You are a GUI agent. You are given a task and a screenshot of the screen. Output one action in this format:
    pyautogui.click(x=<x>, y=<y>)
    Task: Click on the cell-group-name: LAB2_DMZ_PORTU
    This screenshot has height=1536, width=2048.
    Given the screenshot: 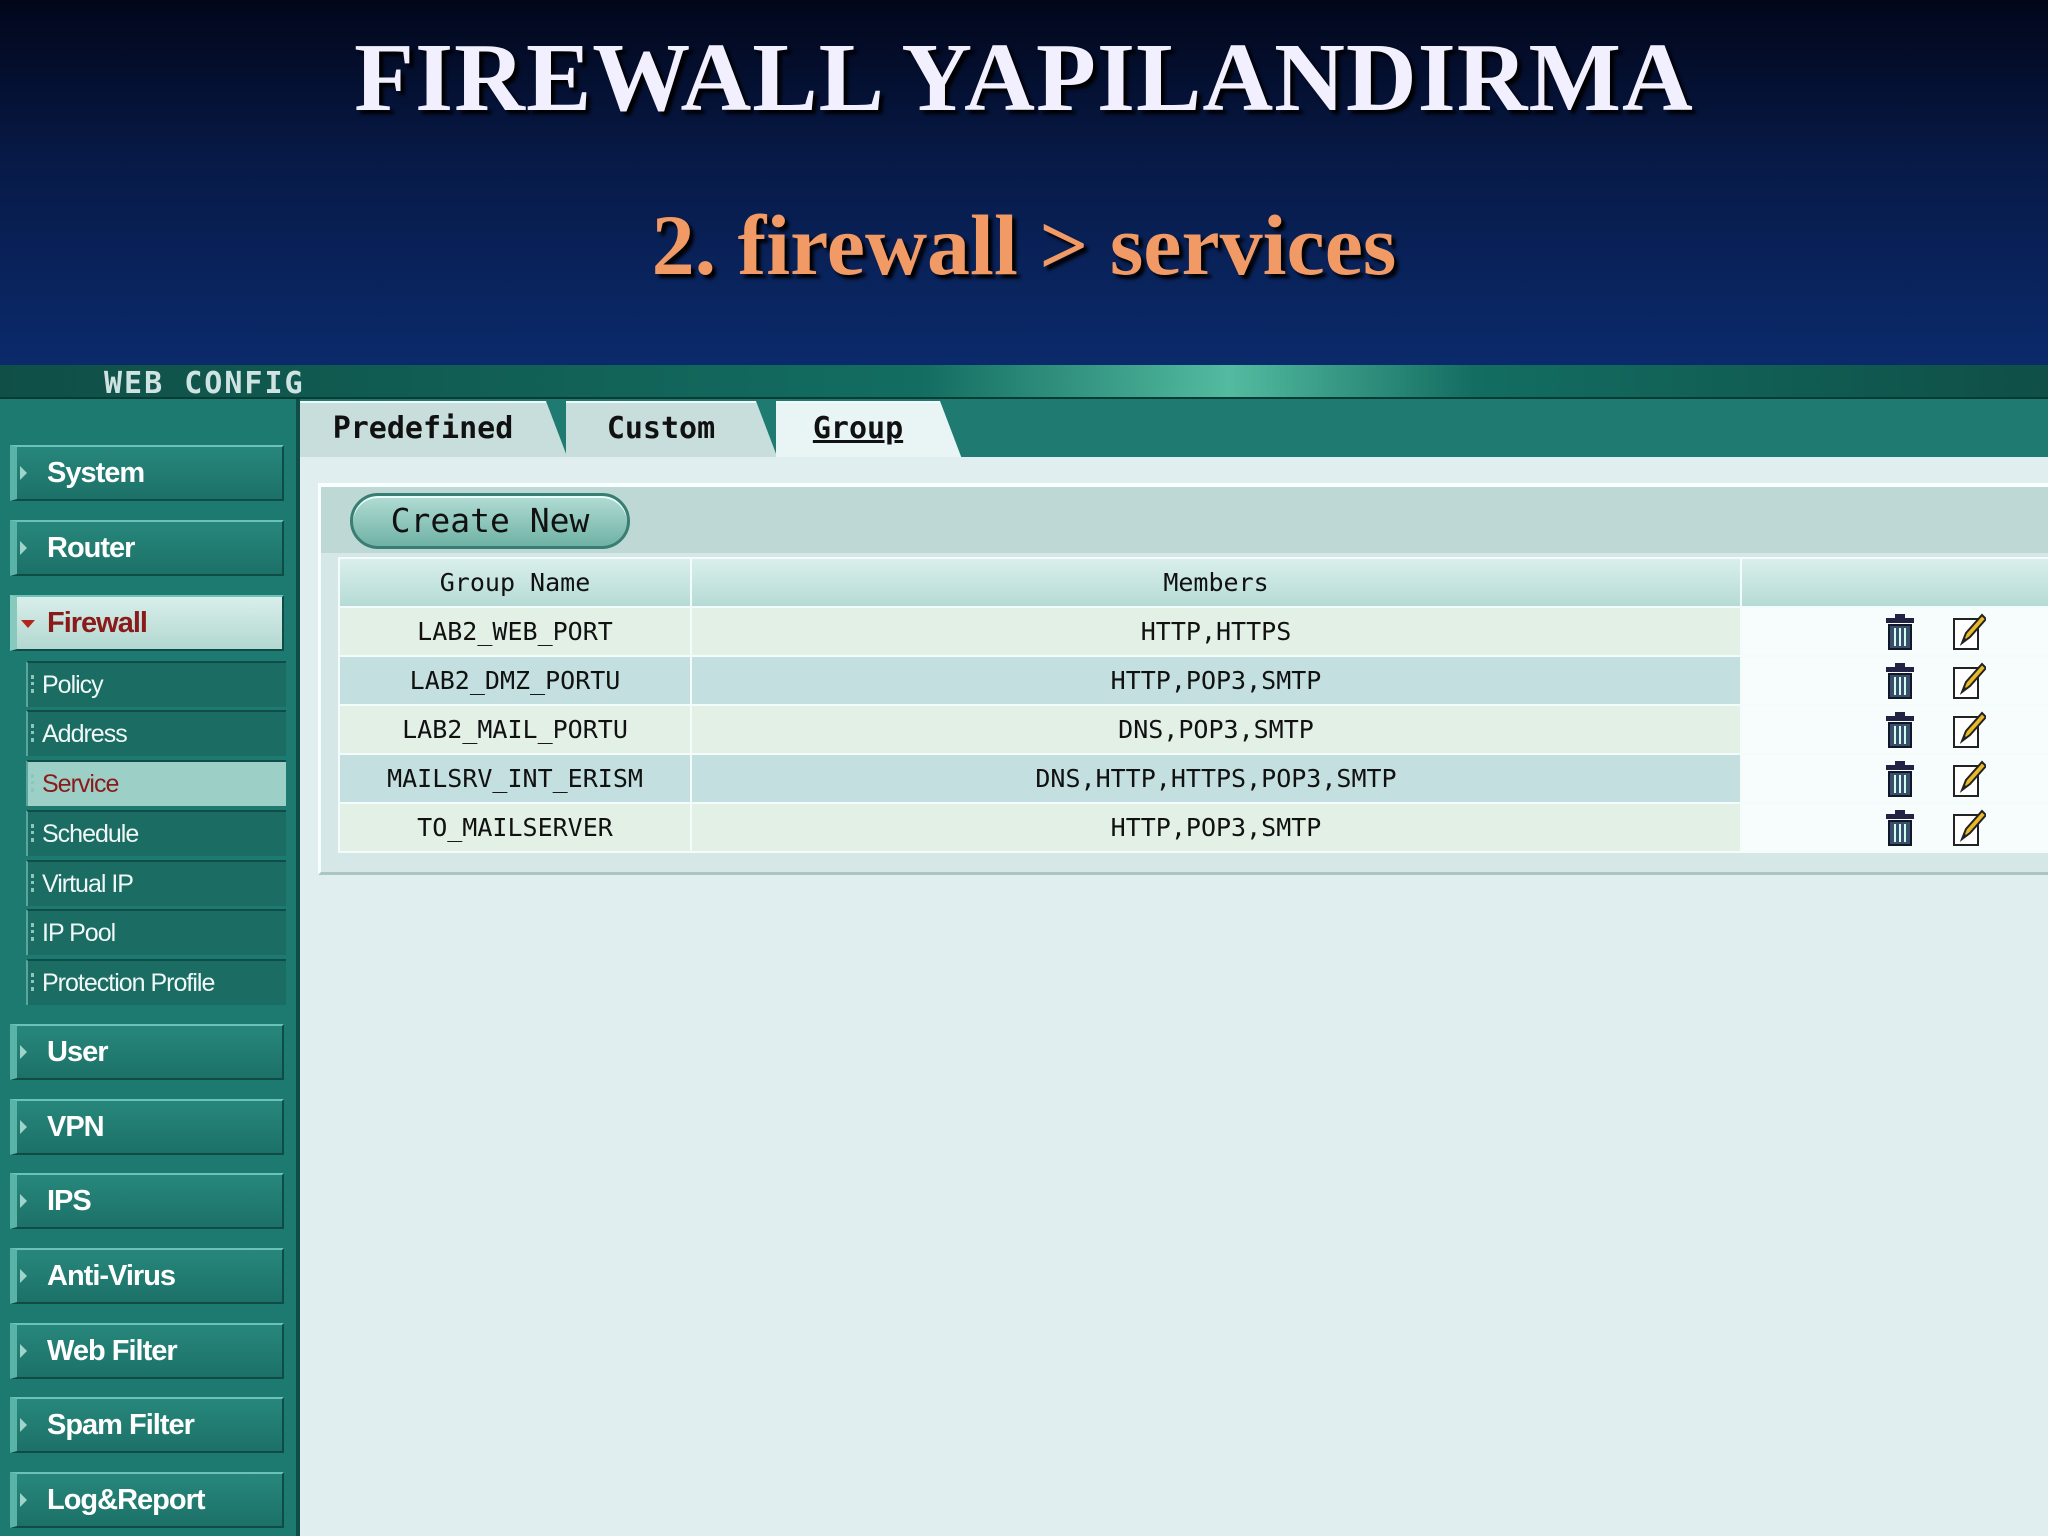 What is the action you would take?
    pyautogui.click(x=515, y=680)
    